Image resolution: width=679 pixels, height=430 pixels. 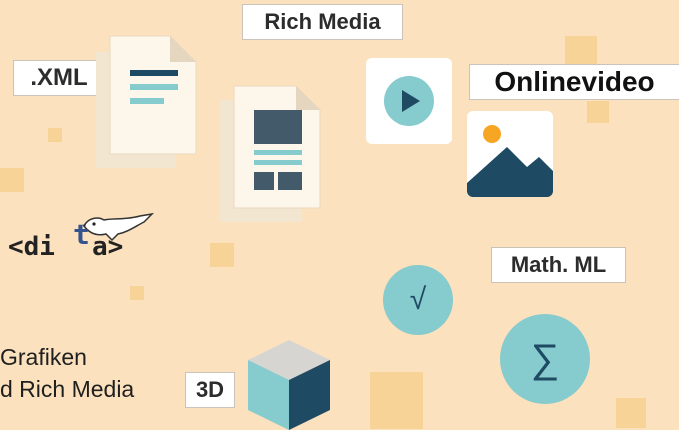 I want to click on square-root-icon: √, so click(x=418, y=300).